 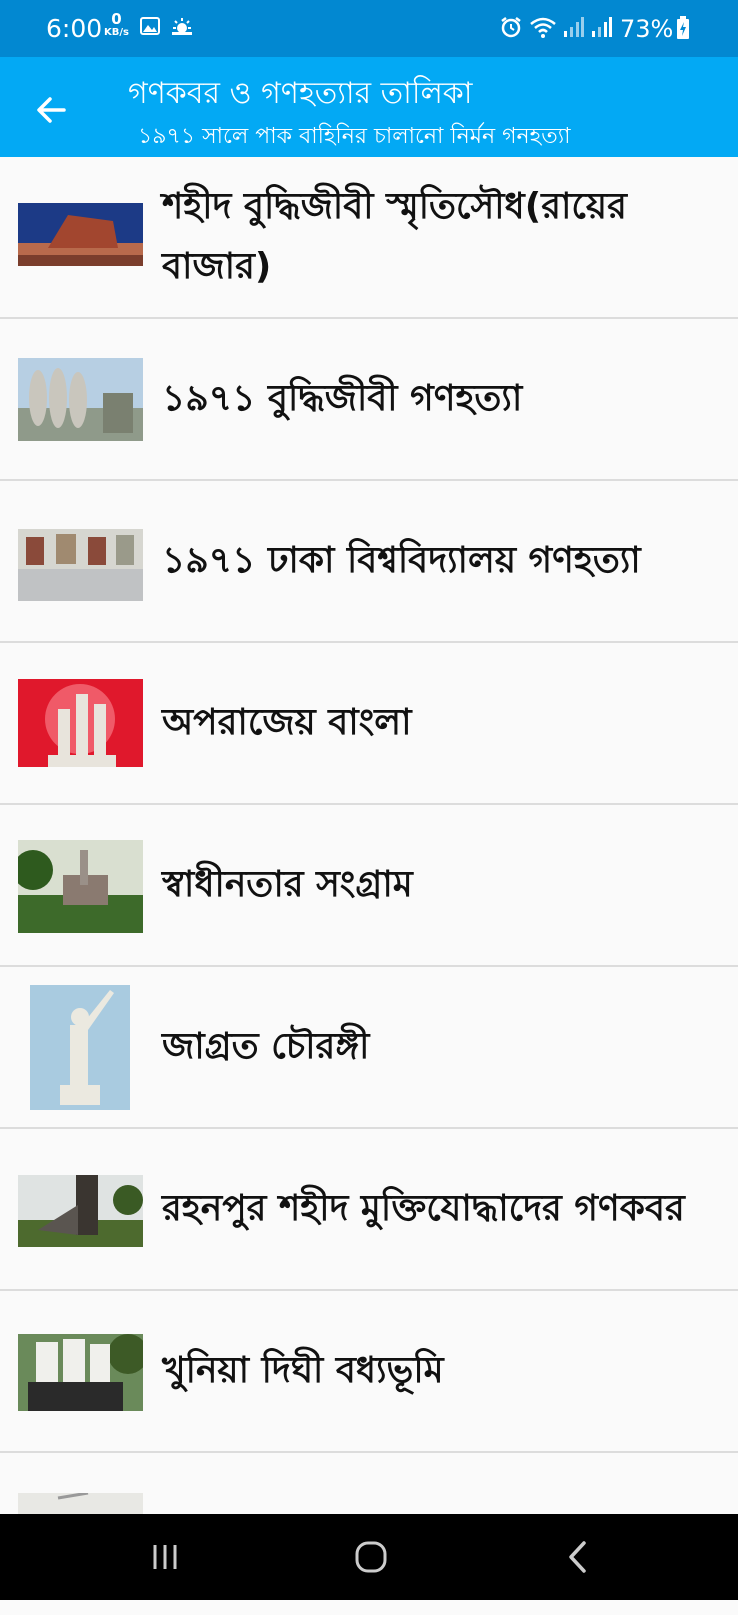 What do you see at coordinates (150, 28) in the screenshot?
I see `gallery-icon` at bounding box center [150, 28].